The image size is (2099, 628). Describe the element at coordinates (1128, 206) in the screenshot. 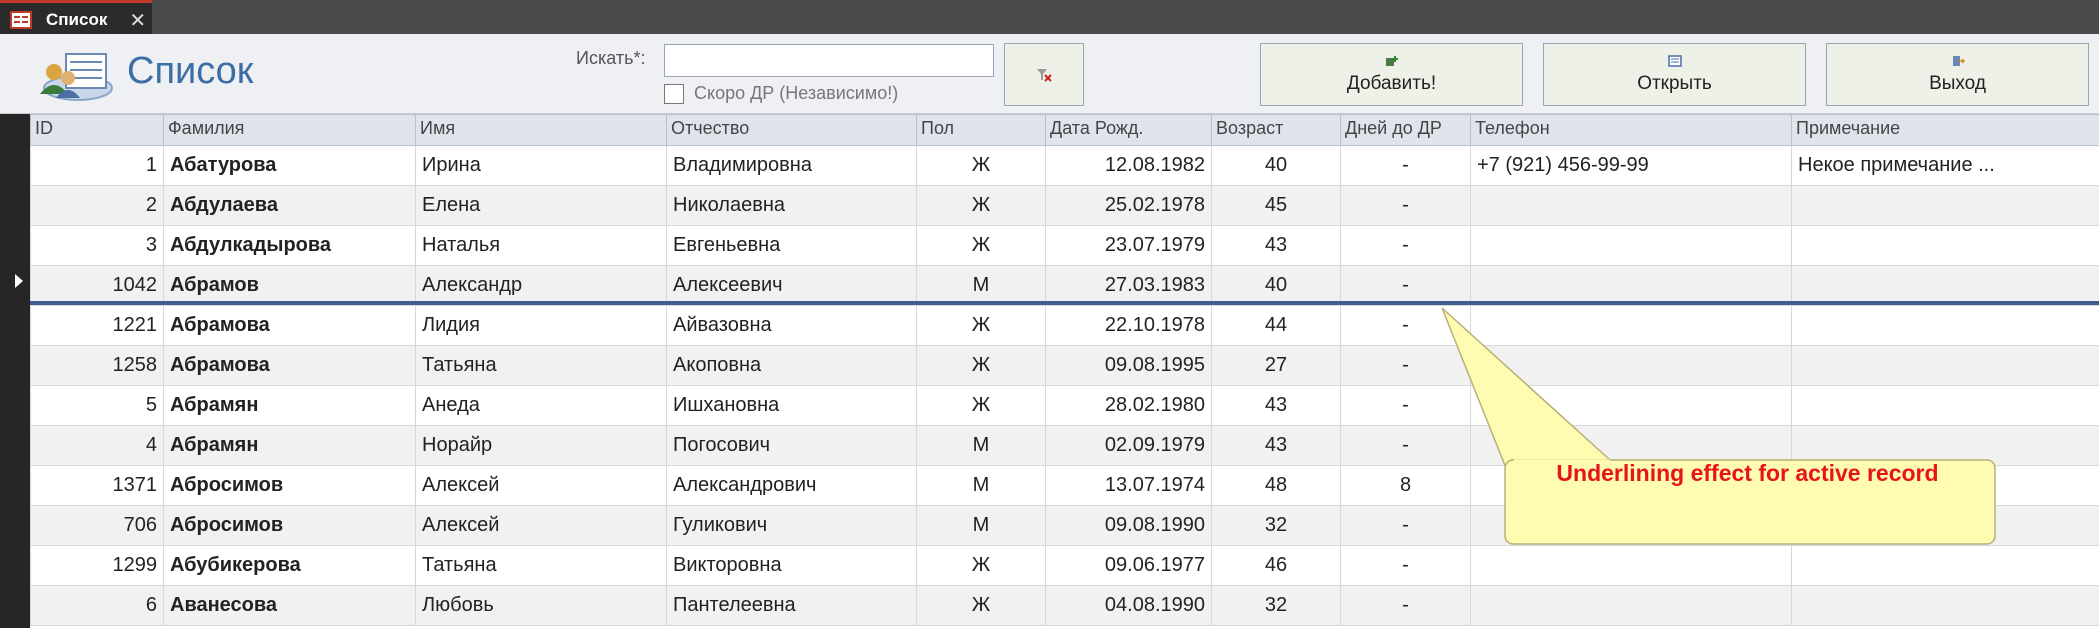

I see `cell-dob: 25.02.1978` at that location.